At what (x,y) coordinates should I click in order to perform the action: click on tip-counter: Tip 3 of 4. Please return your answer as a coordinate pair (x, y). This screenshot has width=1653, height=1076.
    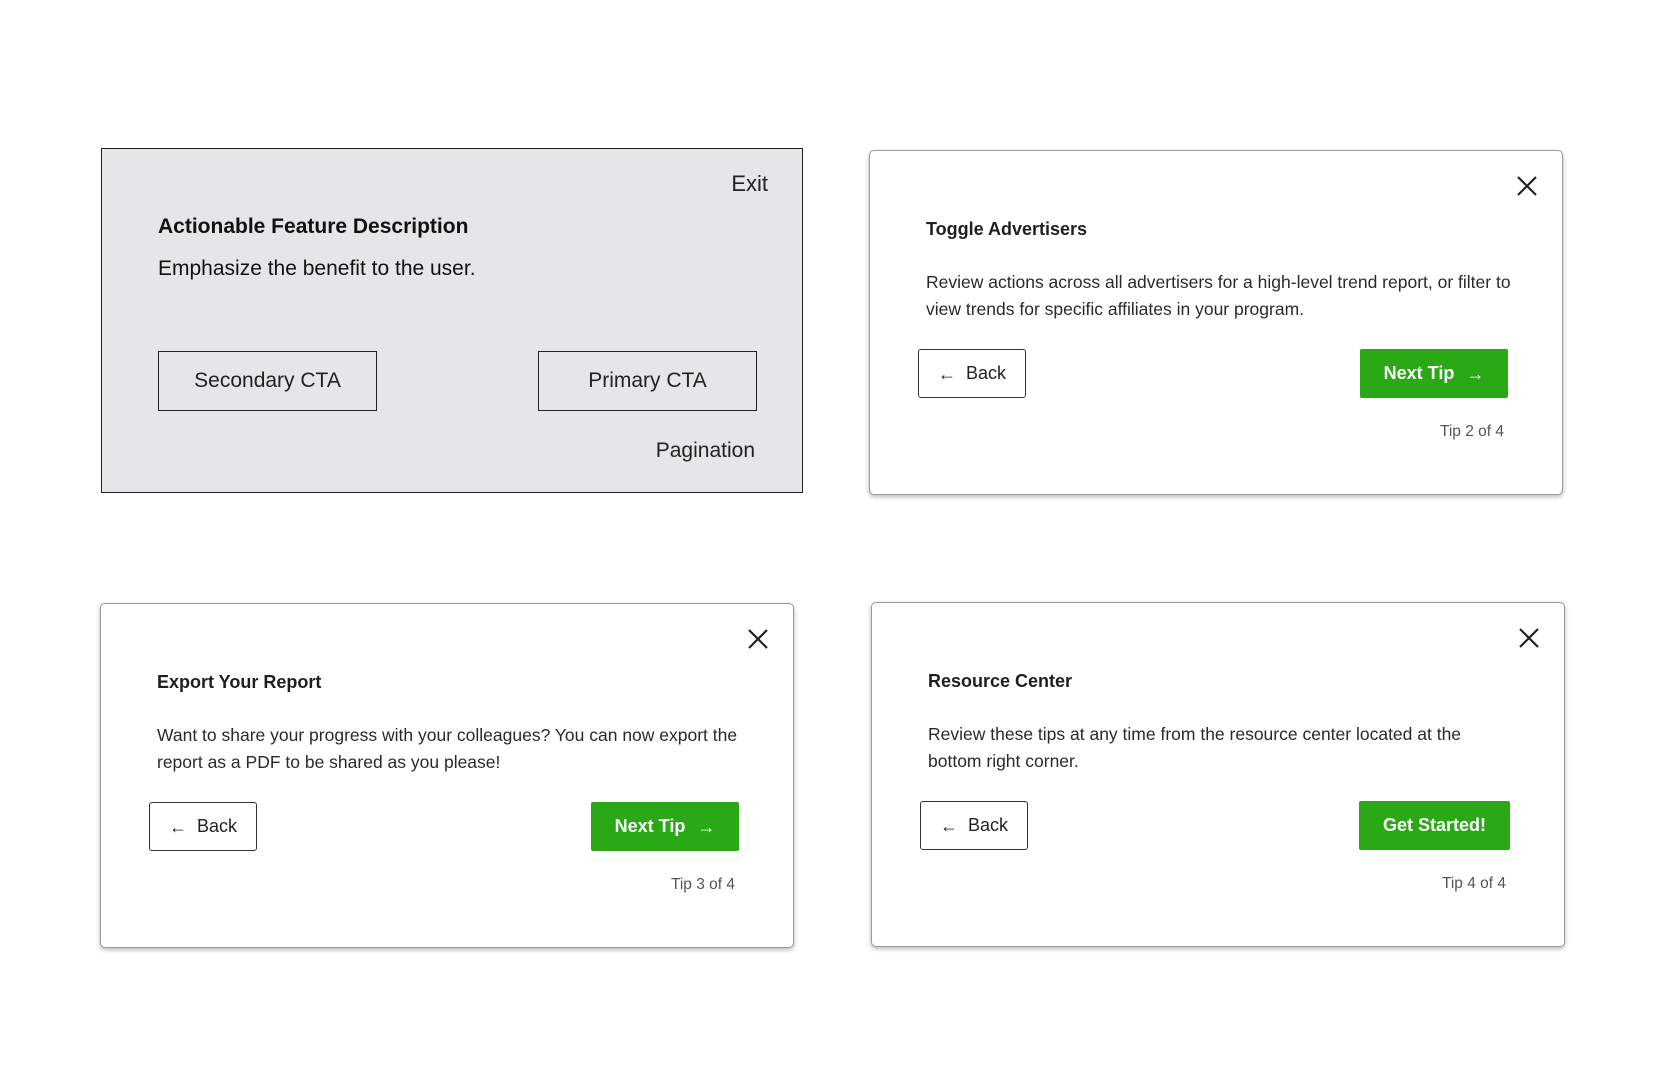
    Looking at the image, I should click on (702, 884).